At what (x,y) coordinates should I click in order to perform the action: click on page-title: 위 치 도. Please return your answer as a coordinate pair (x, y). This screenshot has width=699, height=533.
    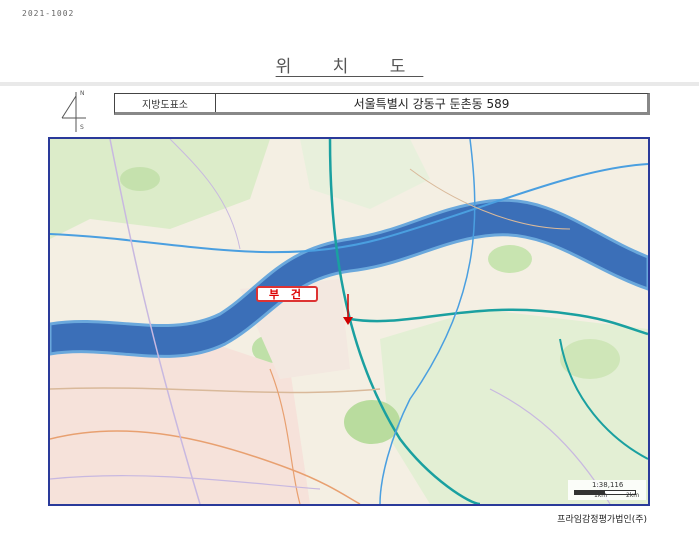
    Looking at the image, I should click on (349, 67).